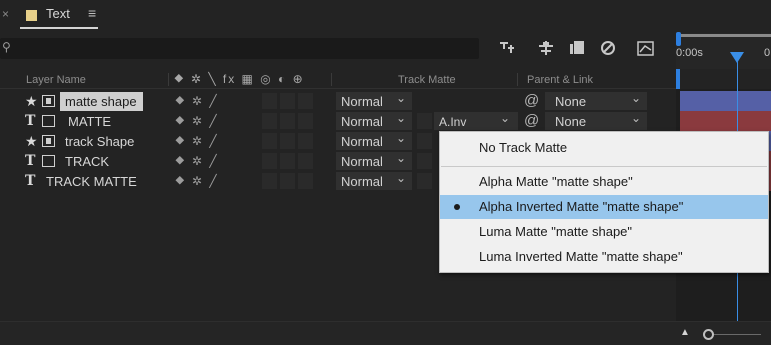  Describe the element at coordinates (723, 35) in the screenshot. I see `work-area-bar` at that location.